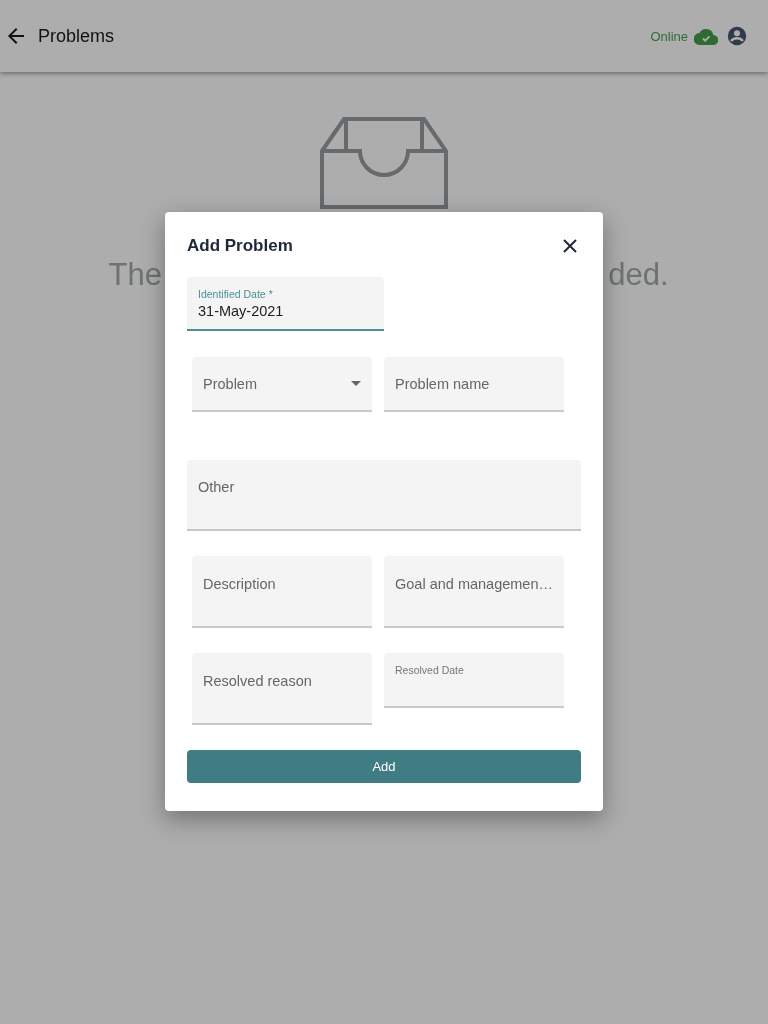 The image size is (768, 1024). I want to click on inbox-icon, so click(384, 163).